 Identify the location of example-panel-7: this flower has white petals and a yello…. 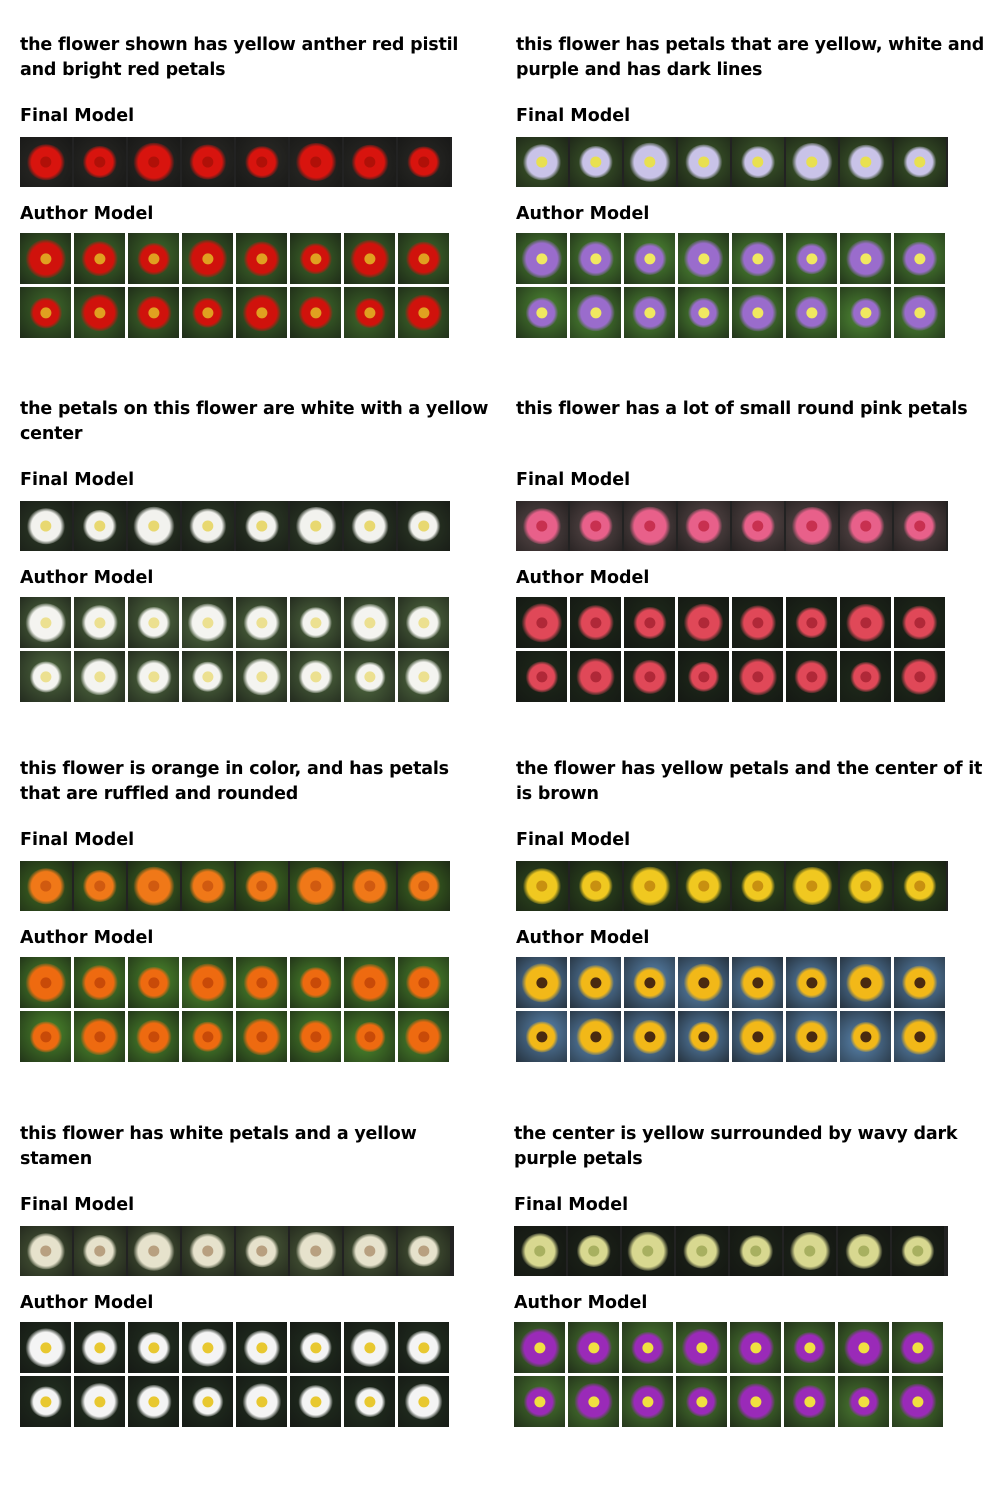
(255, 1274).